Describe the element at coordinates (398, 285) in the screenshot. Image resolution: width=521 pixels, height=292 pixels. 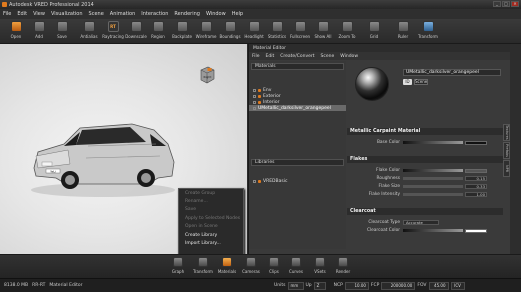
I see `fcp-field: 200000.00` at that location.